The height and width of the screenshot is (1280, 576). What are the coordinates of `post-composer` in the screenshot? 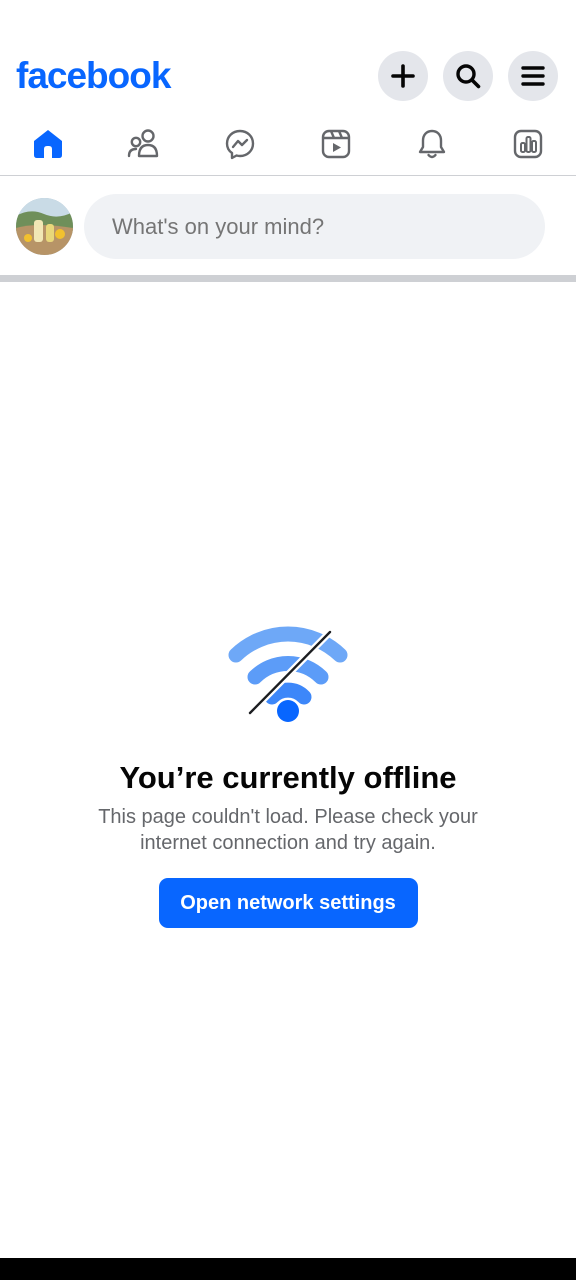 It's located at (288, 226).